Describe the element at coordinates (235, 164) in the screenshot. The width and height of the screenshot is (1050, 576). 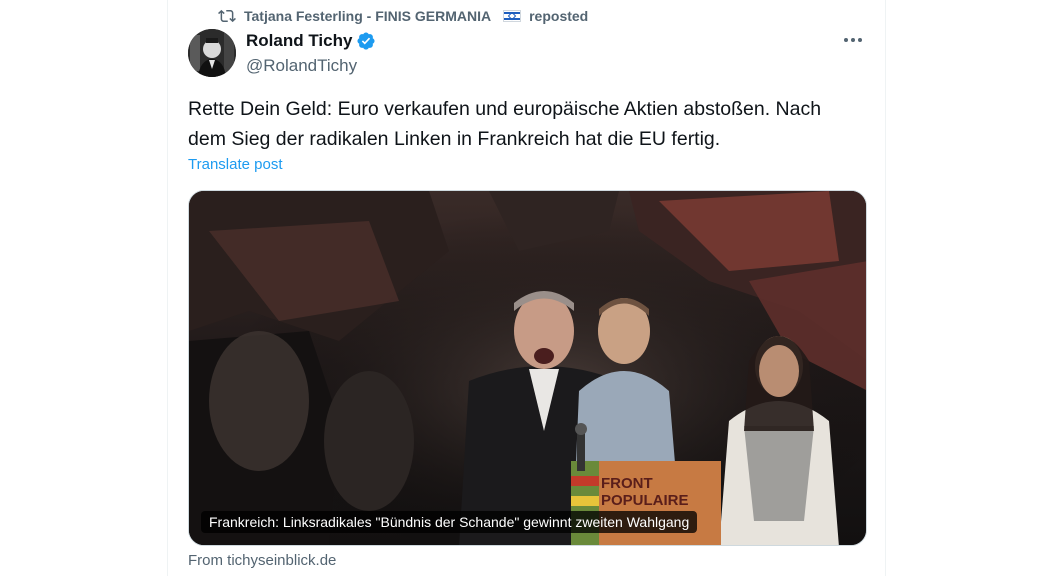
I see `translate-link: Translate post` at that location.